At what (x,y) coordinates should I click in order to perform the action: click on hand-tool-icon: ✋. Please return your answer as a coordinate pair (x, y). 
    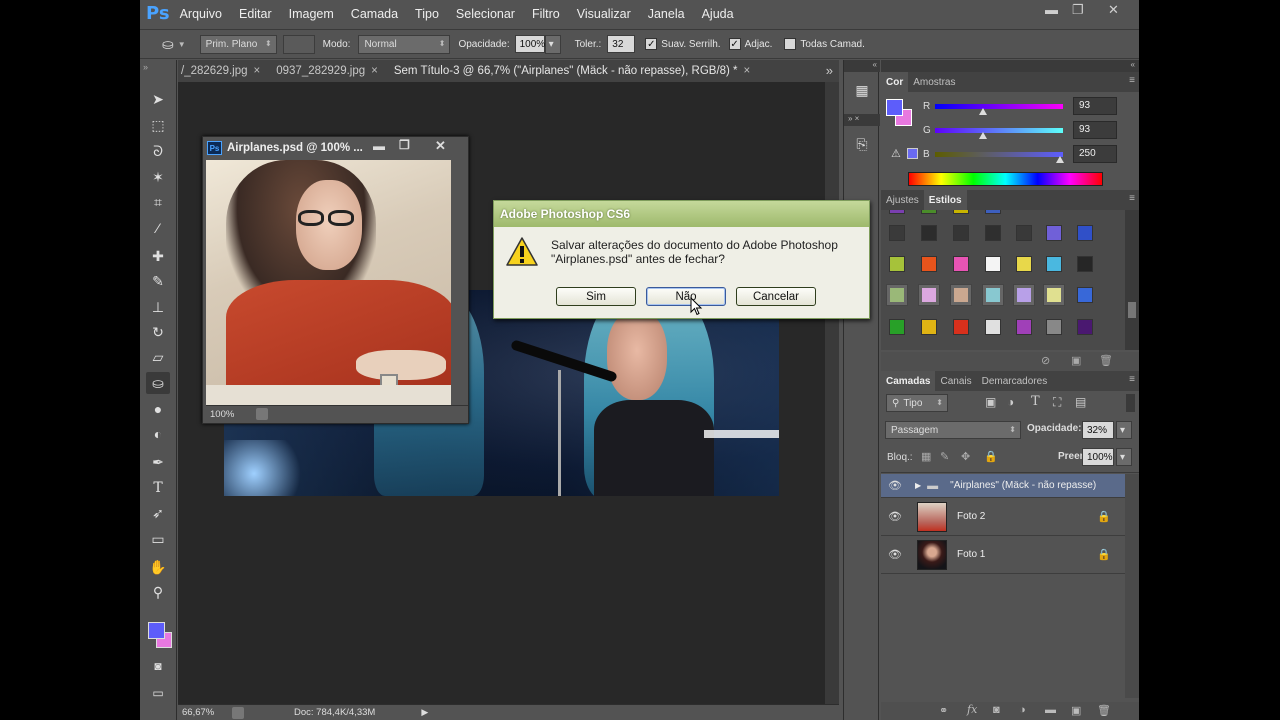
    Looking at the image, I should click on (158, 567).